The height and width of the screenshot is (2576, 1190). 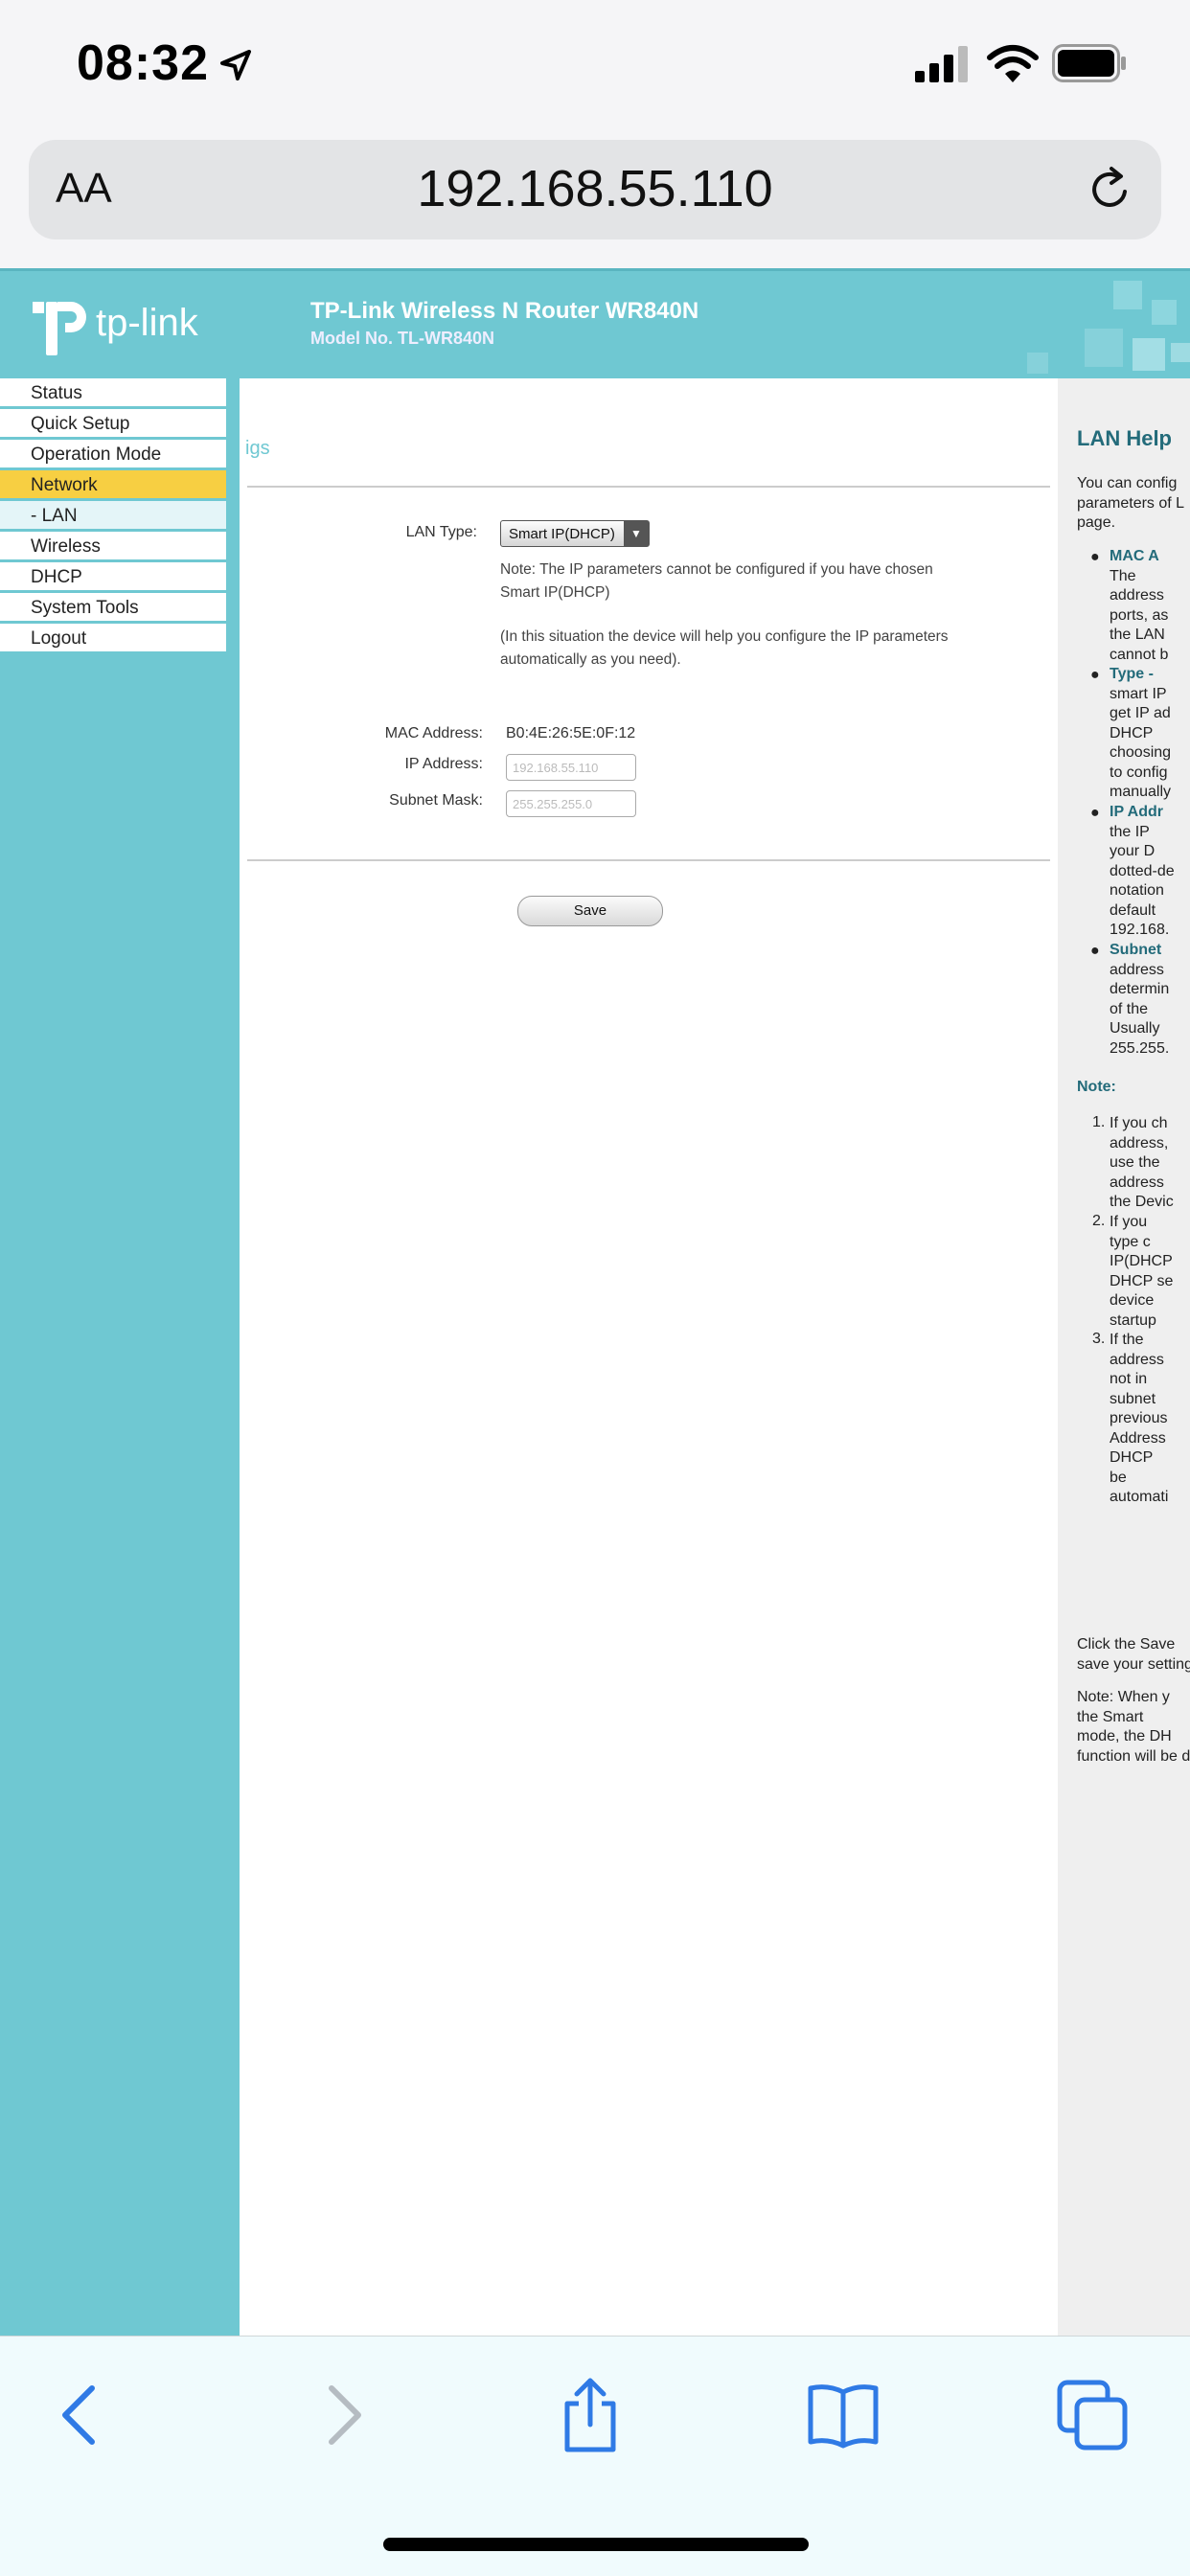 I want to click on help-line: subnet, so click(x=1133, y=1398).